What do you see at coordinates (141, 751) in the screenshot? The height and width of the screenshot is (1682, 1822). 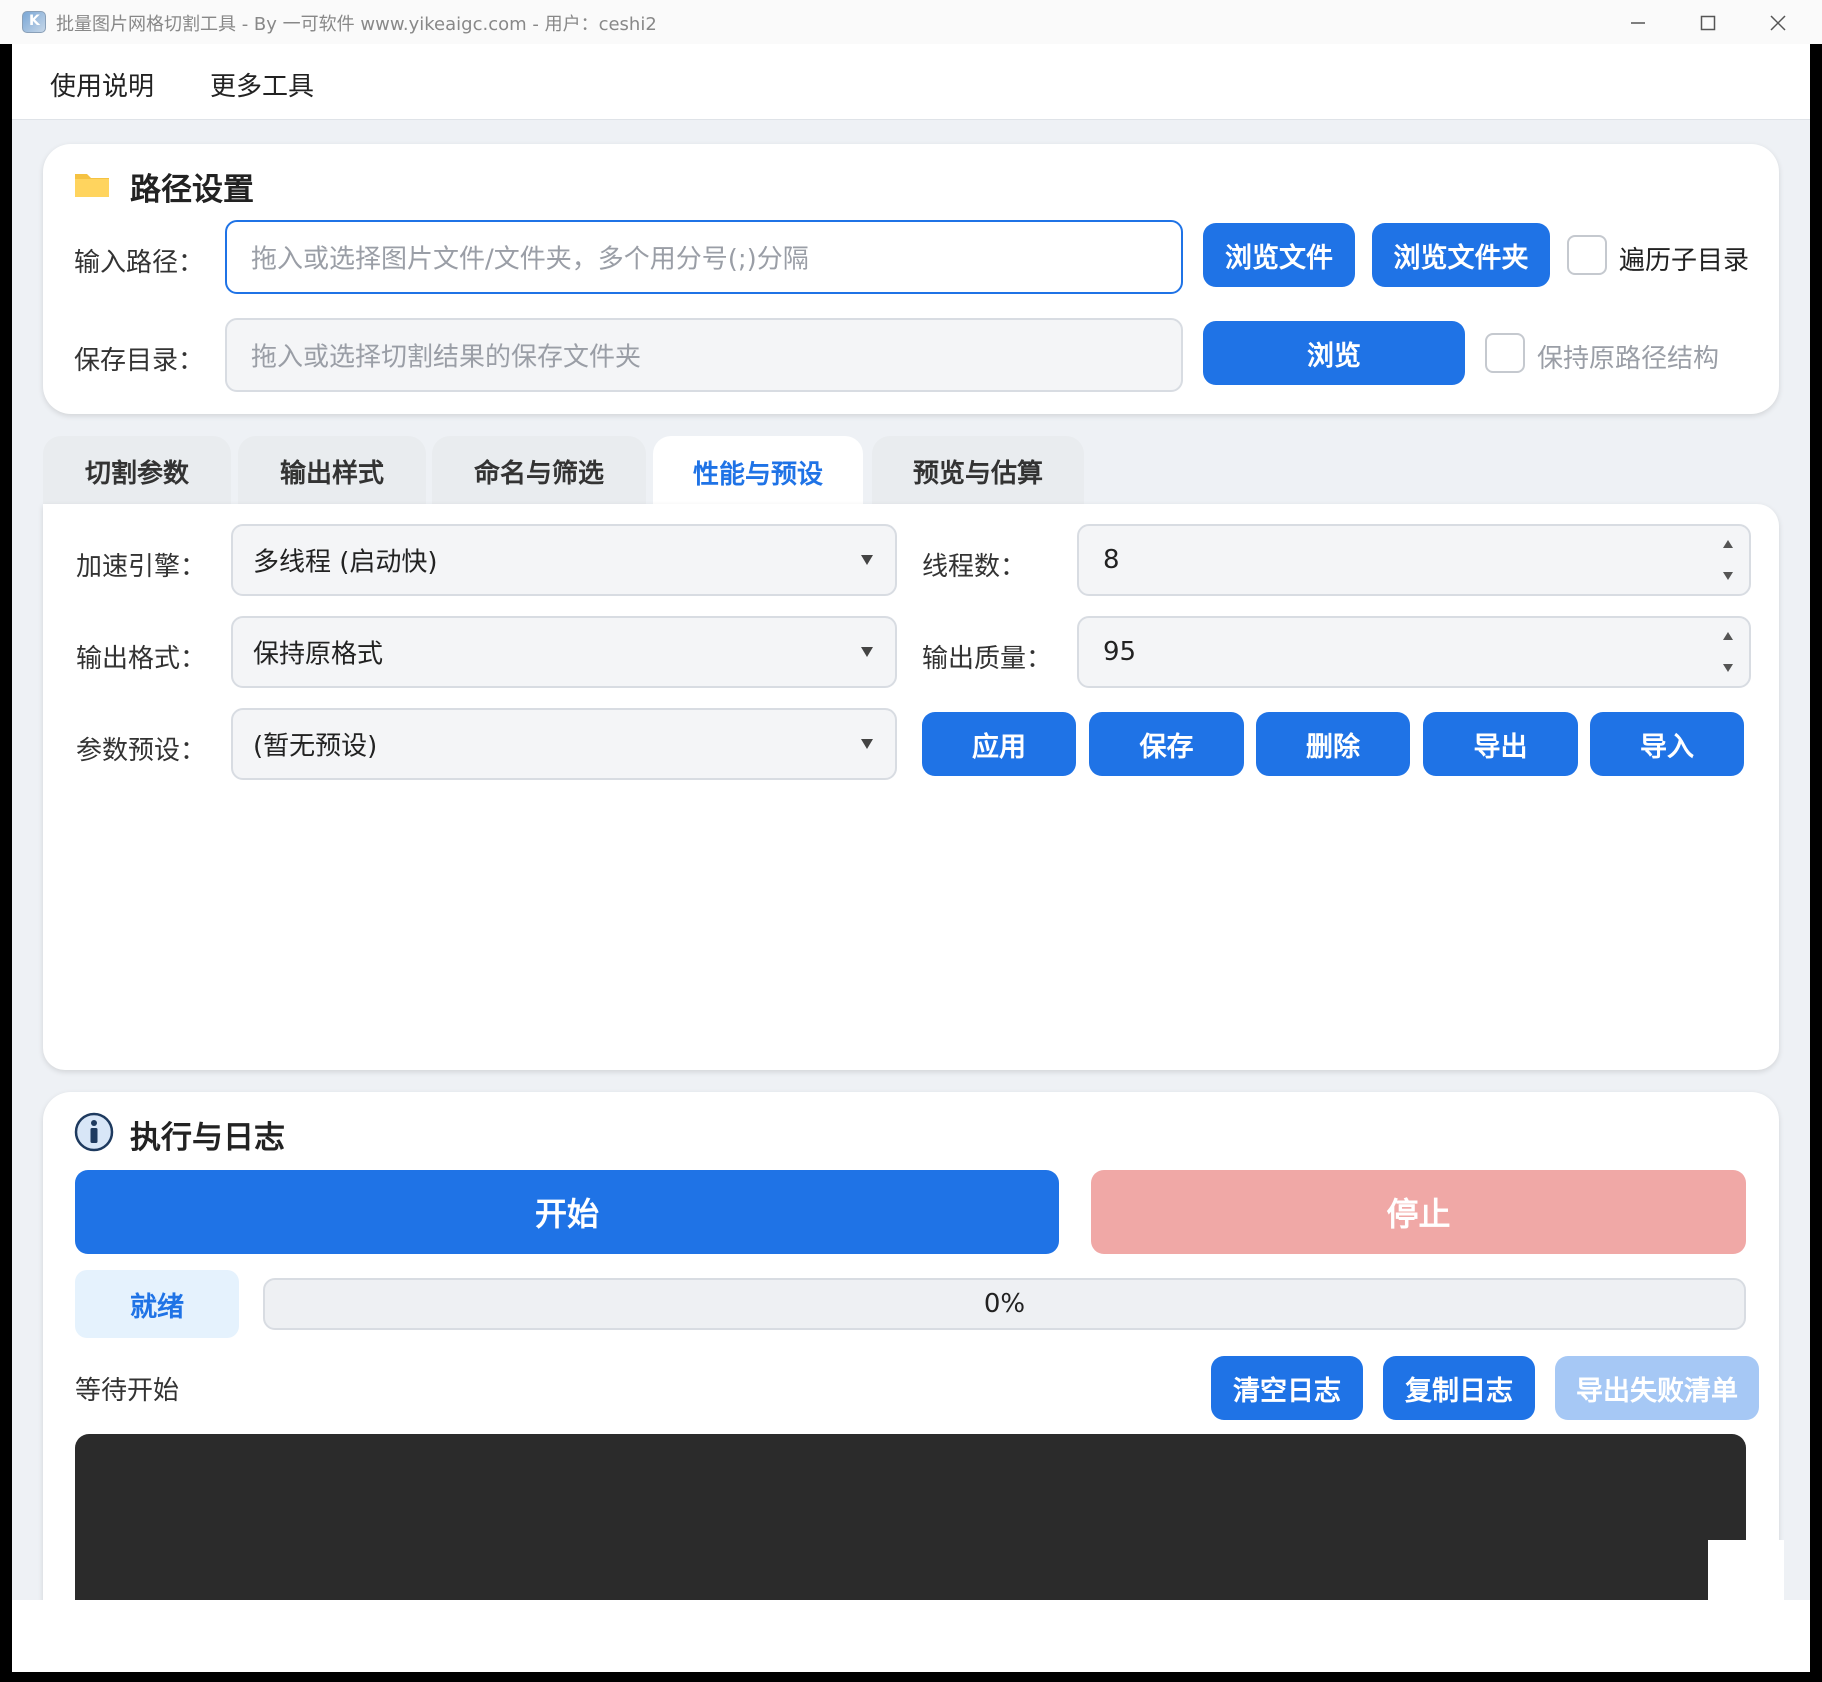 I see `preset-label: 参数预设：` at bounding box center [141, 751].